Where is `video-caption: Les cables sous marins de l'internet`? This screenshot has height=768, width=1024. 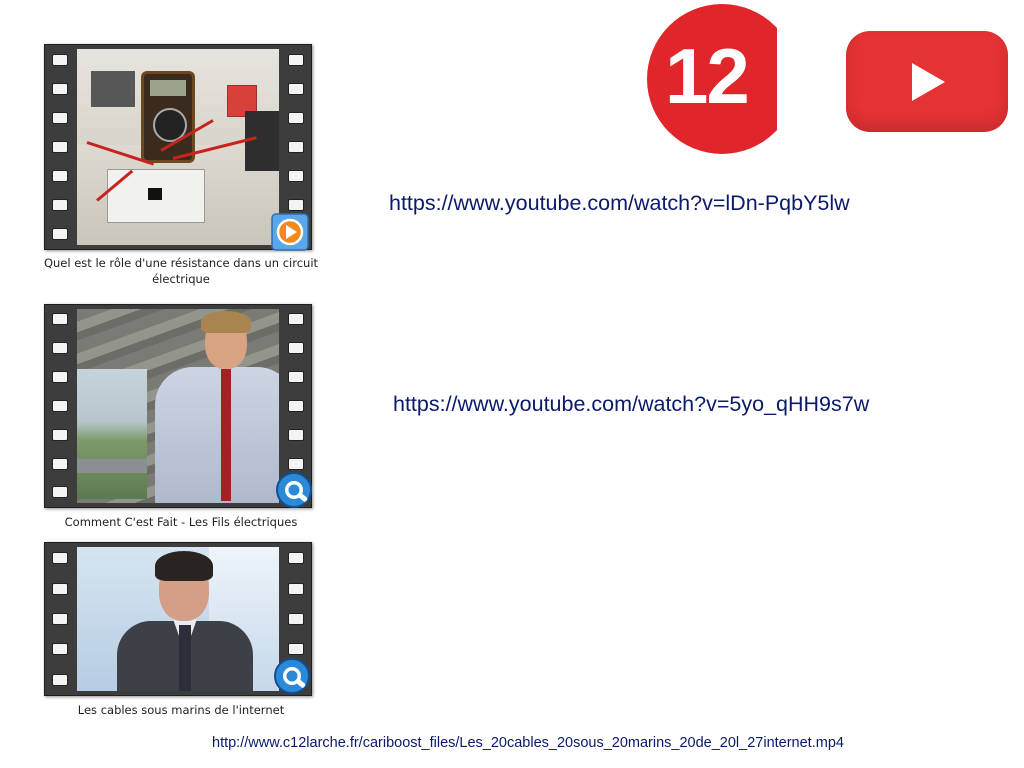
video-caption: Les cables sous marins de l'internet is located at coordinates (181, 710).